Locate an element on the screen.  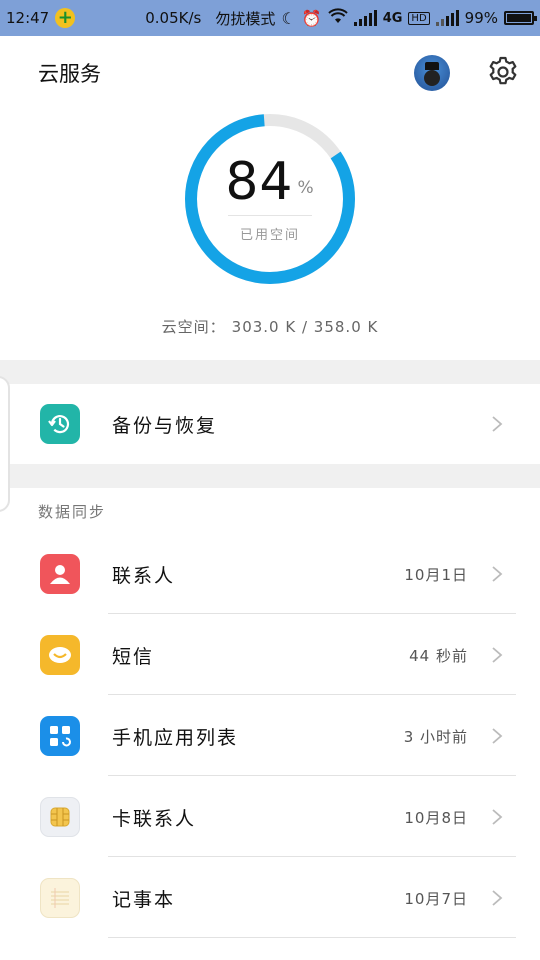
sync-item-time: 10月8日 is located at coordinates (436, 817).